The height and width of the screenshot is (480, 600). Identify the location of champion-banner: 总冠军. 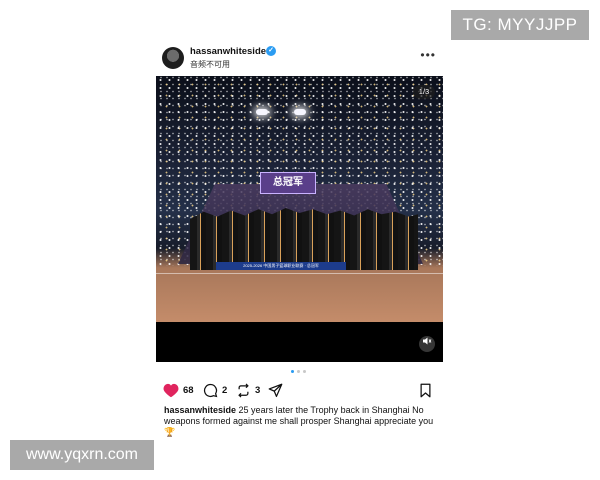
(288, 183).